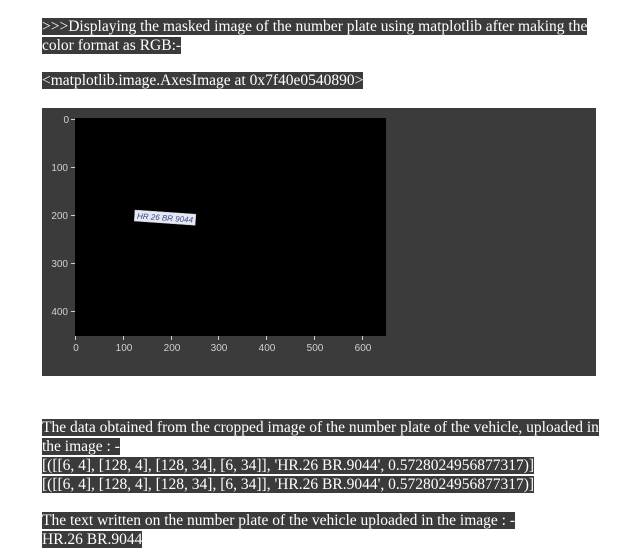  I want to click on plate-text-result: HR.26 BR.9044, so click(92, 539).